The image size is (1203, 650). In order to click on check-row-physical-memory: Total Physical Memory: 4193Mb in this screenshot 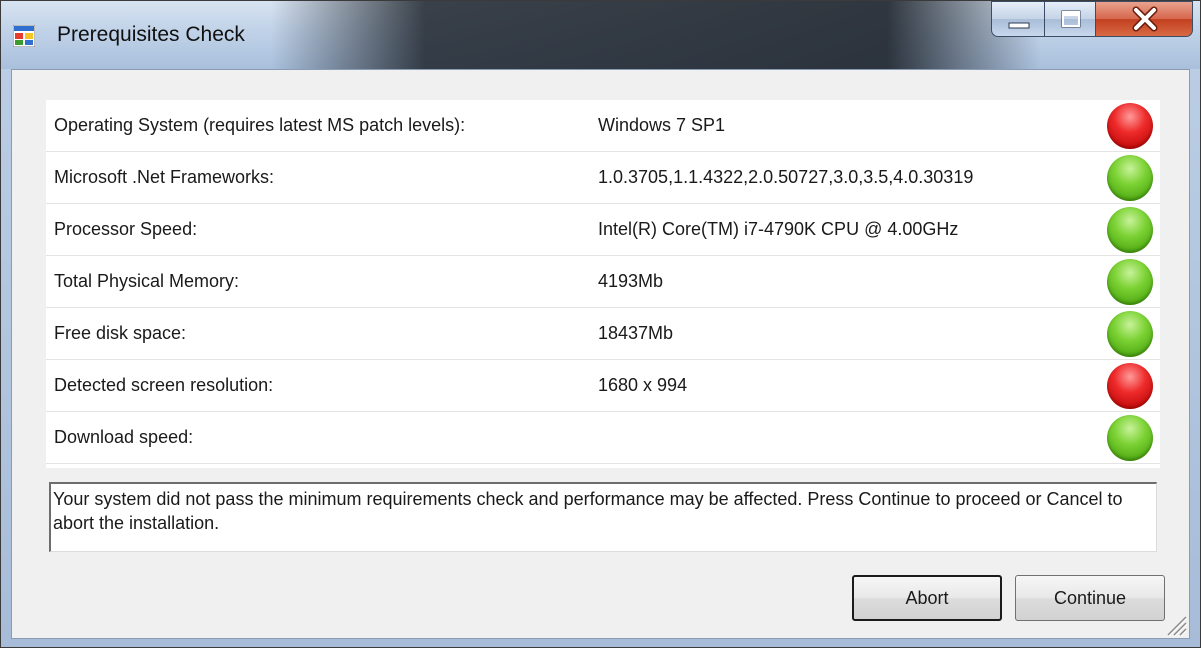, I will do `click(603, 282)`.